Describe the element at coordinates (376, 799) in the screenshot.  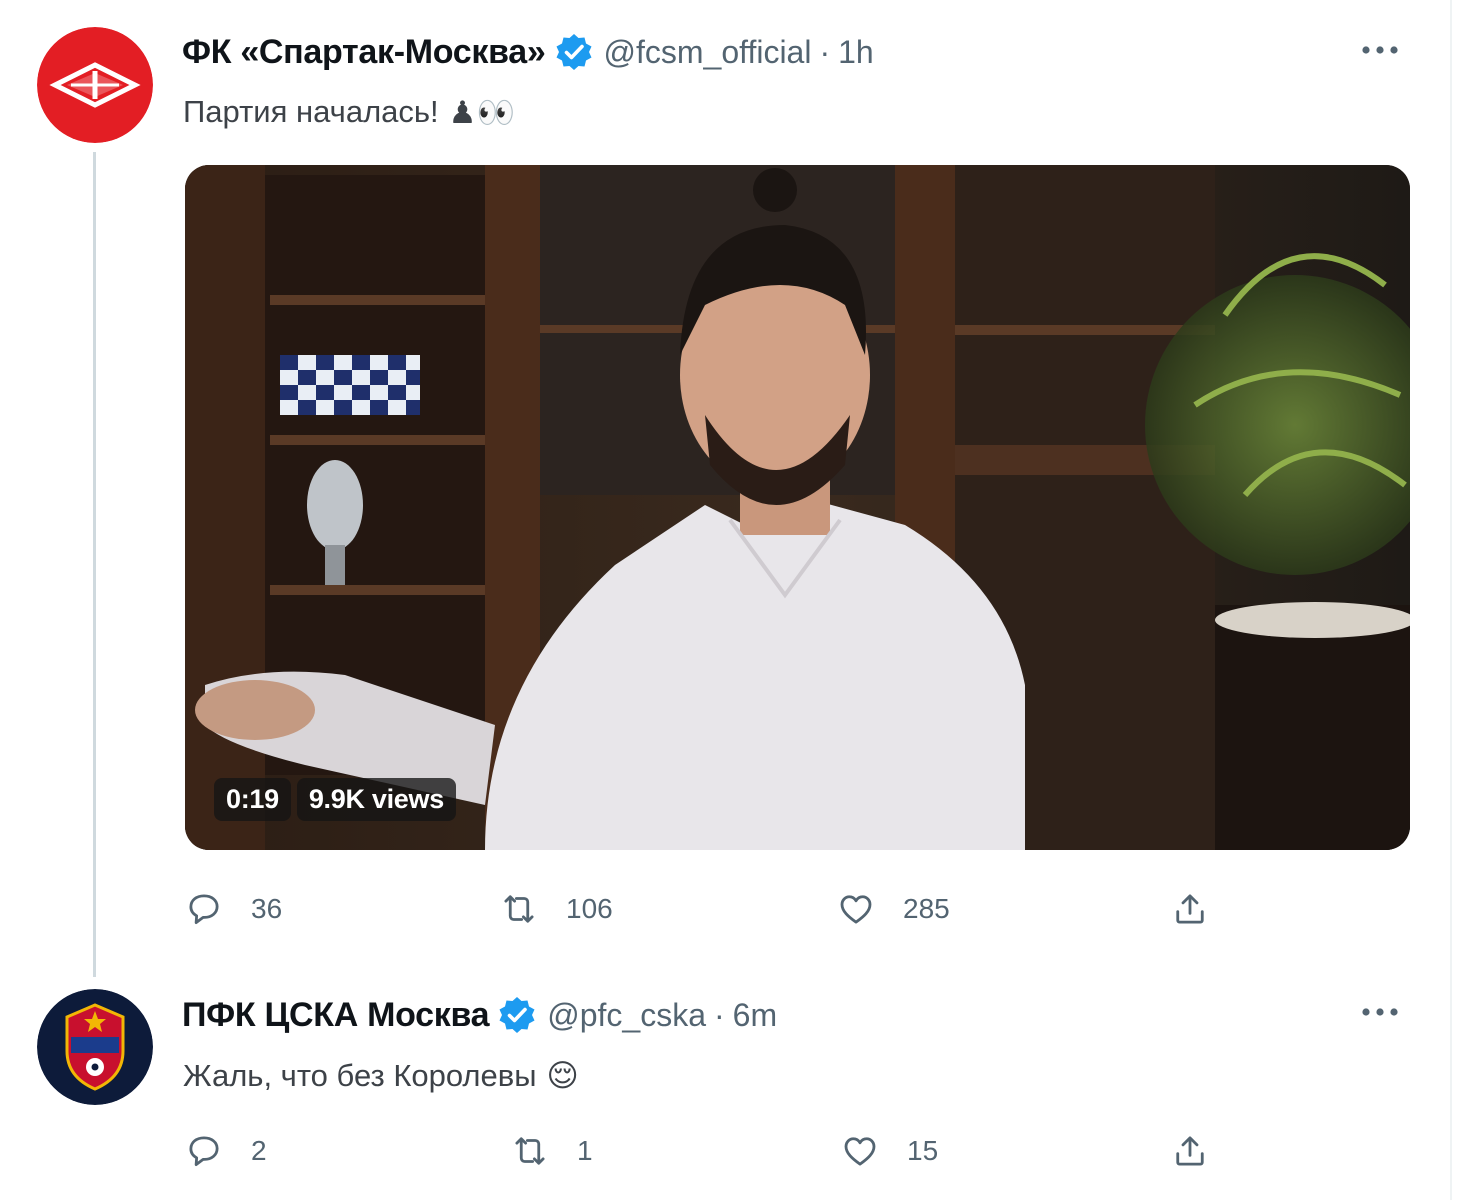
I see `video-views: 9.9K views` at that location.